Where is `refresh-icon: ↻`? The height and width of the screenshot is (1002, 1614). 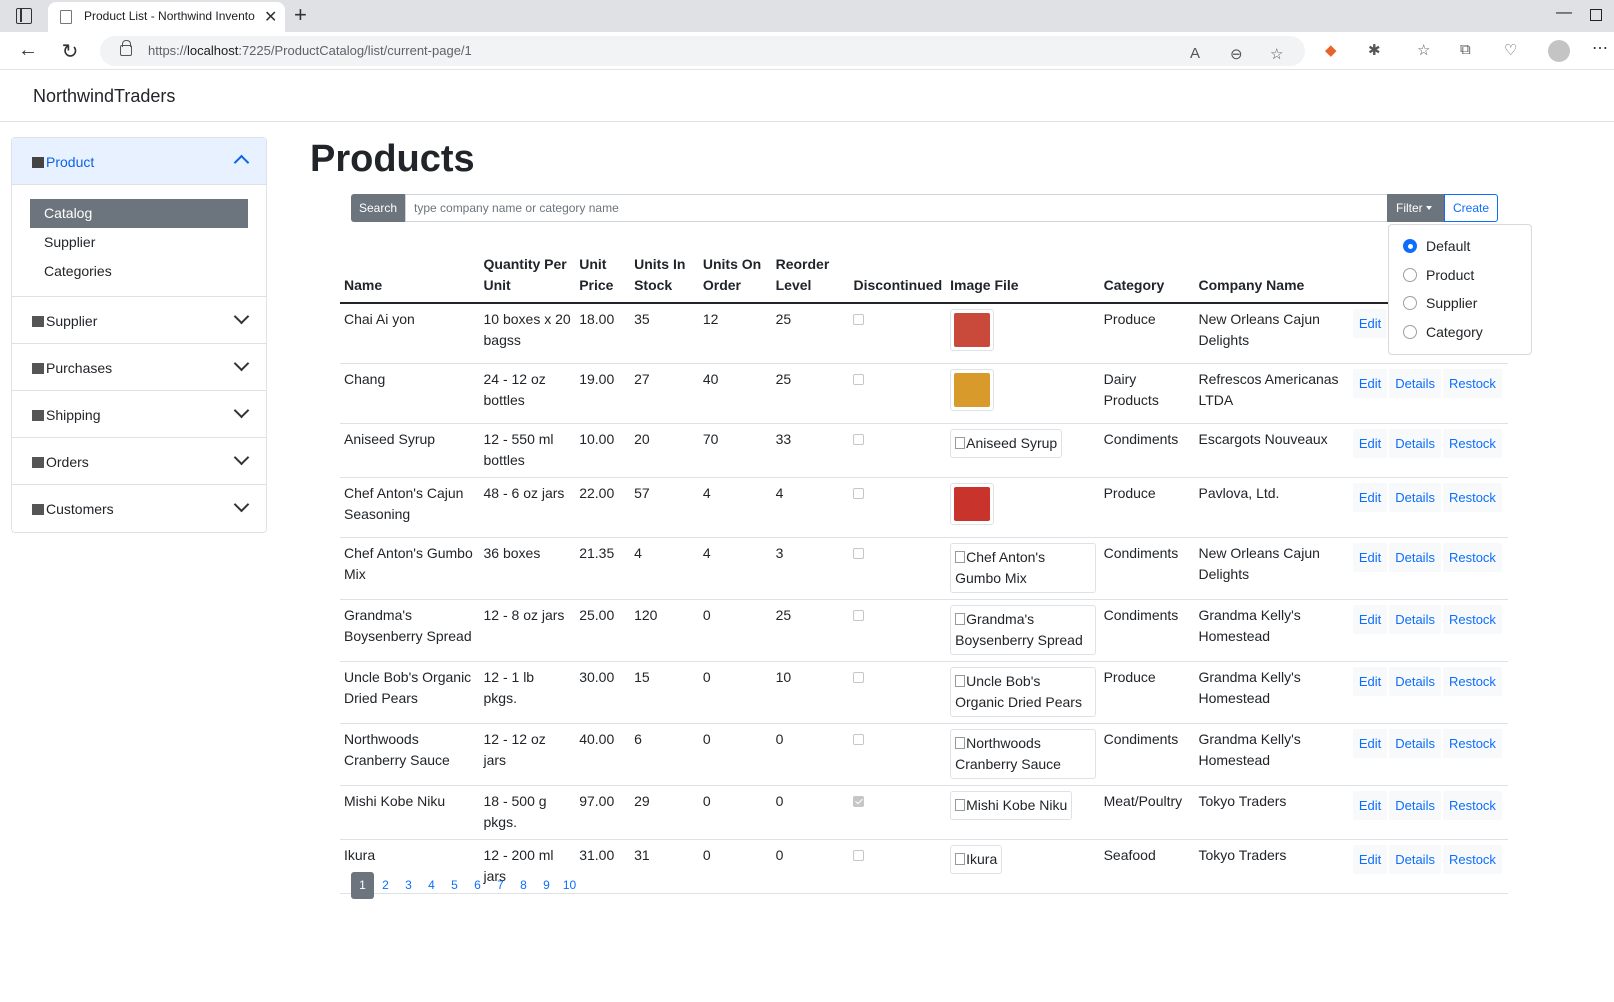
refresh-icon: ↻ is located at coordinates (70, 51).